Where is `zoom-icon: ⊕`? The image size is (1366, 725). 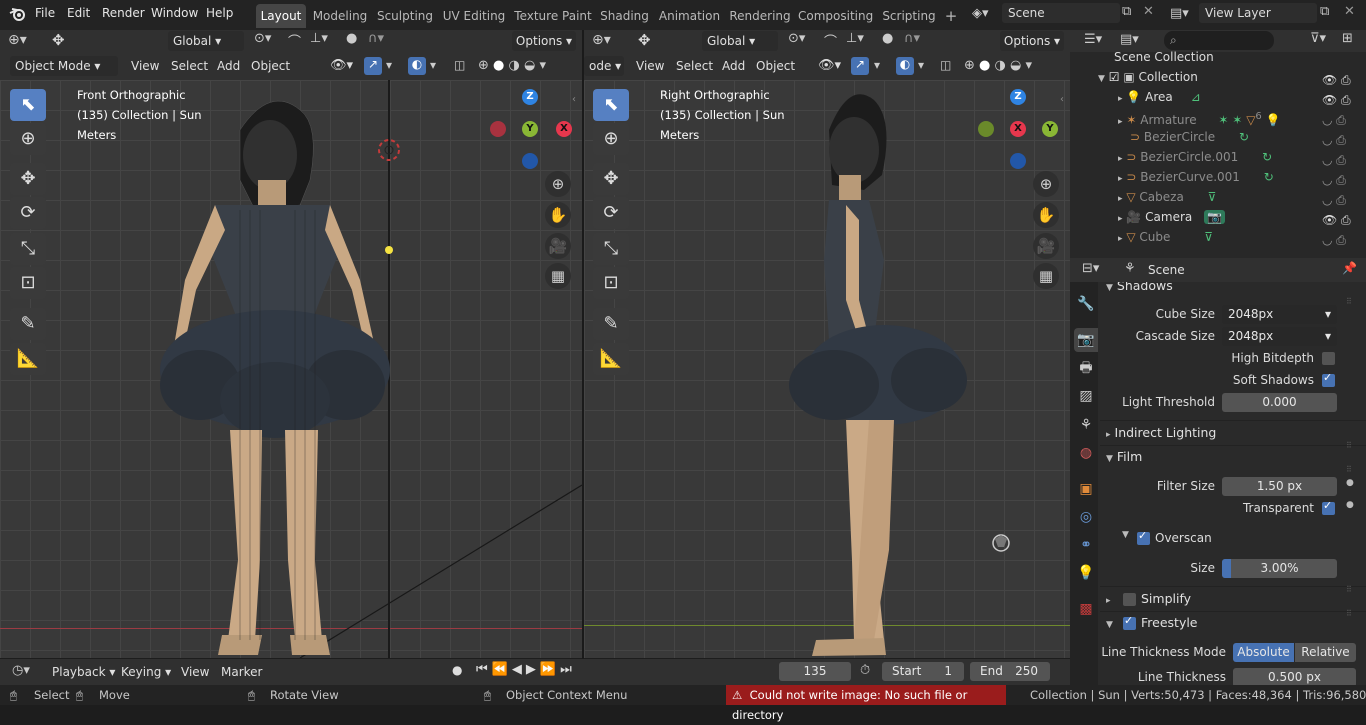
zoom-icon: ⊕ is located at coordinates (558, 184).